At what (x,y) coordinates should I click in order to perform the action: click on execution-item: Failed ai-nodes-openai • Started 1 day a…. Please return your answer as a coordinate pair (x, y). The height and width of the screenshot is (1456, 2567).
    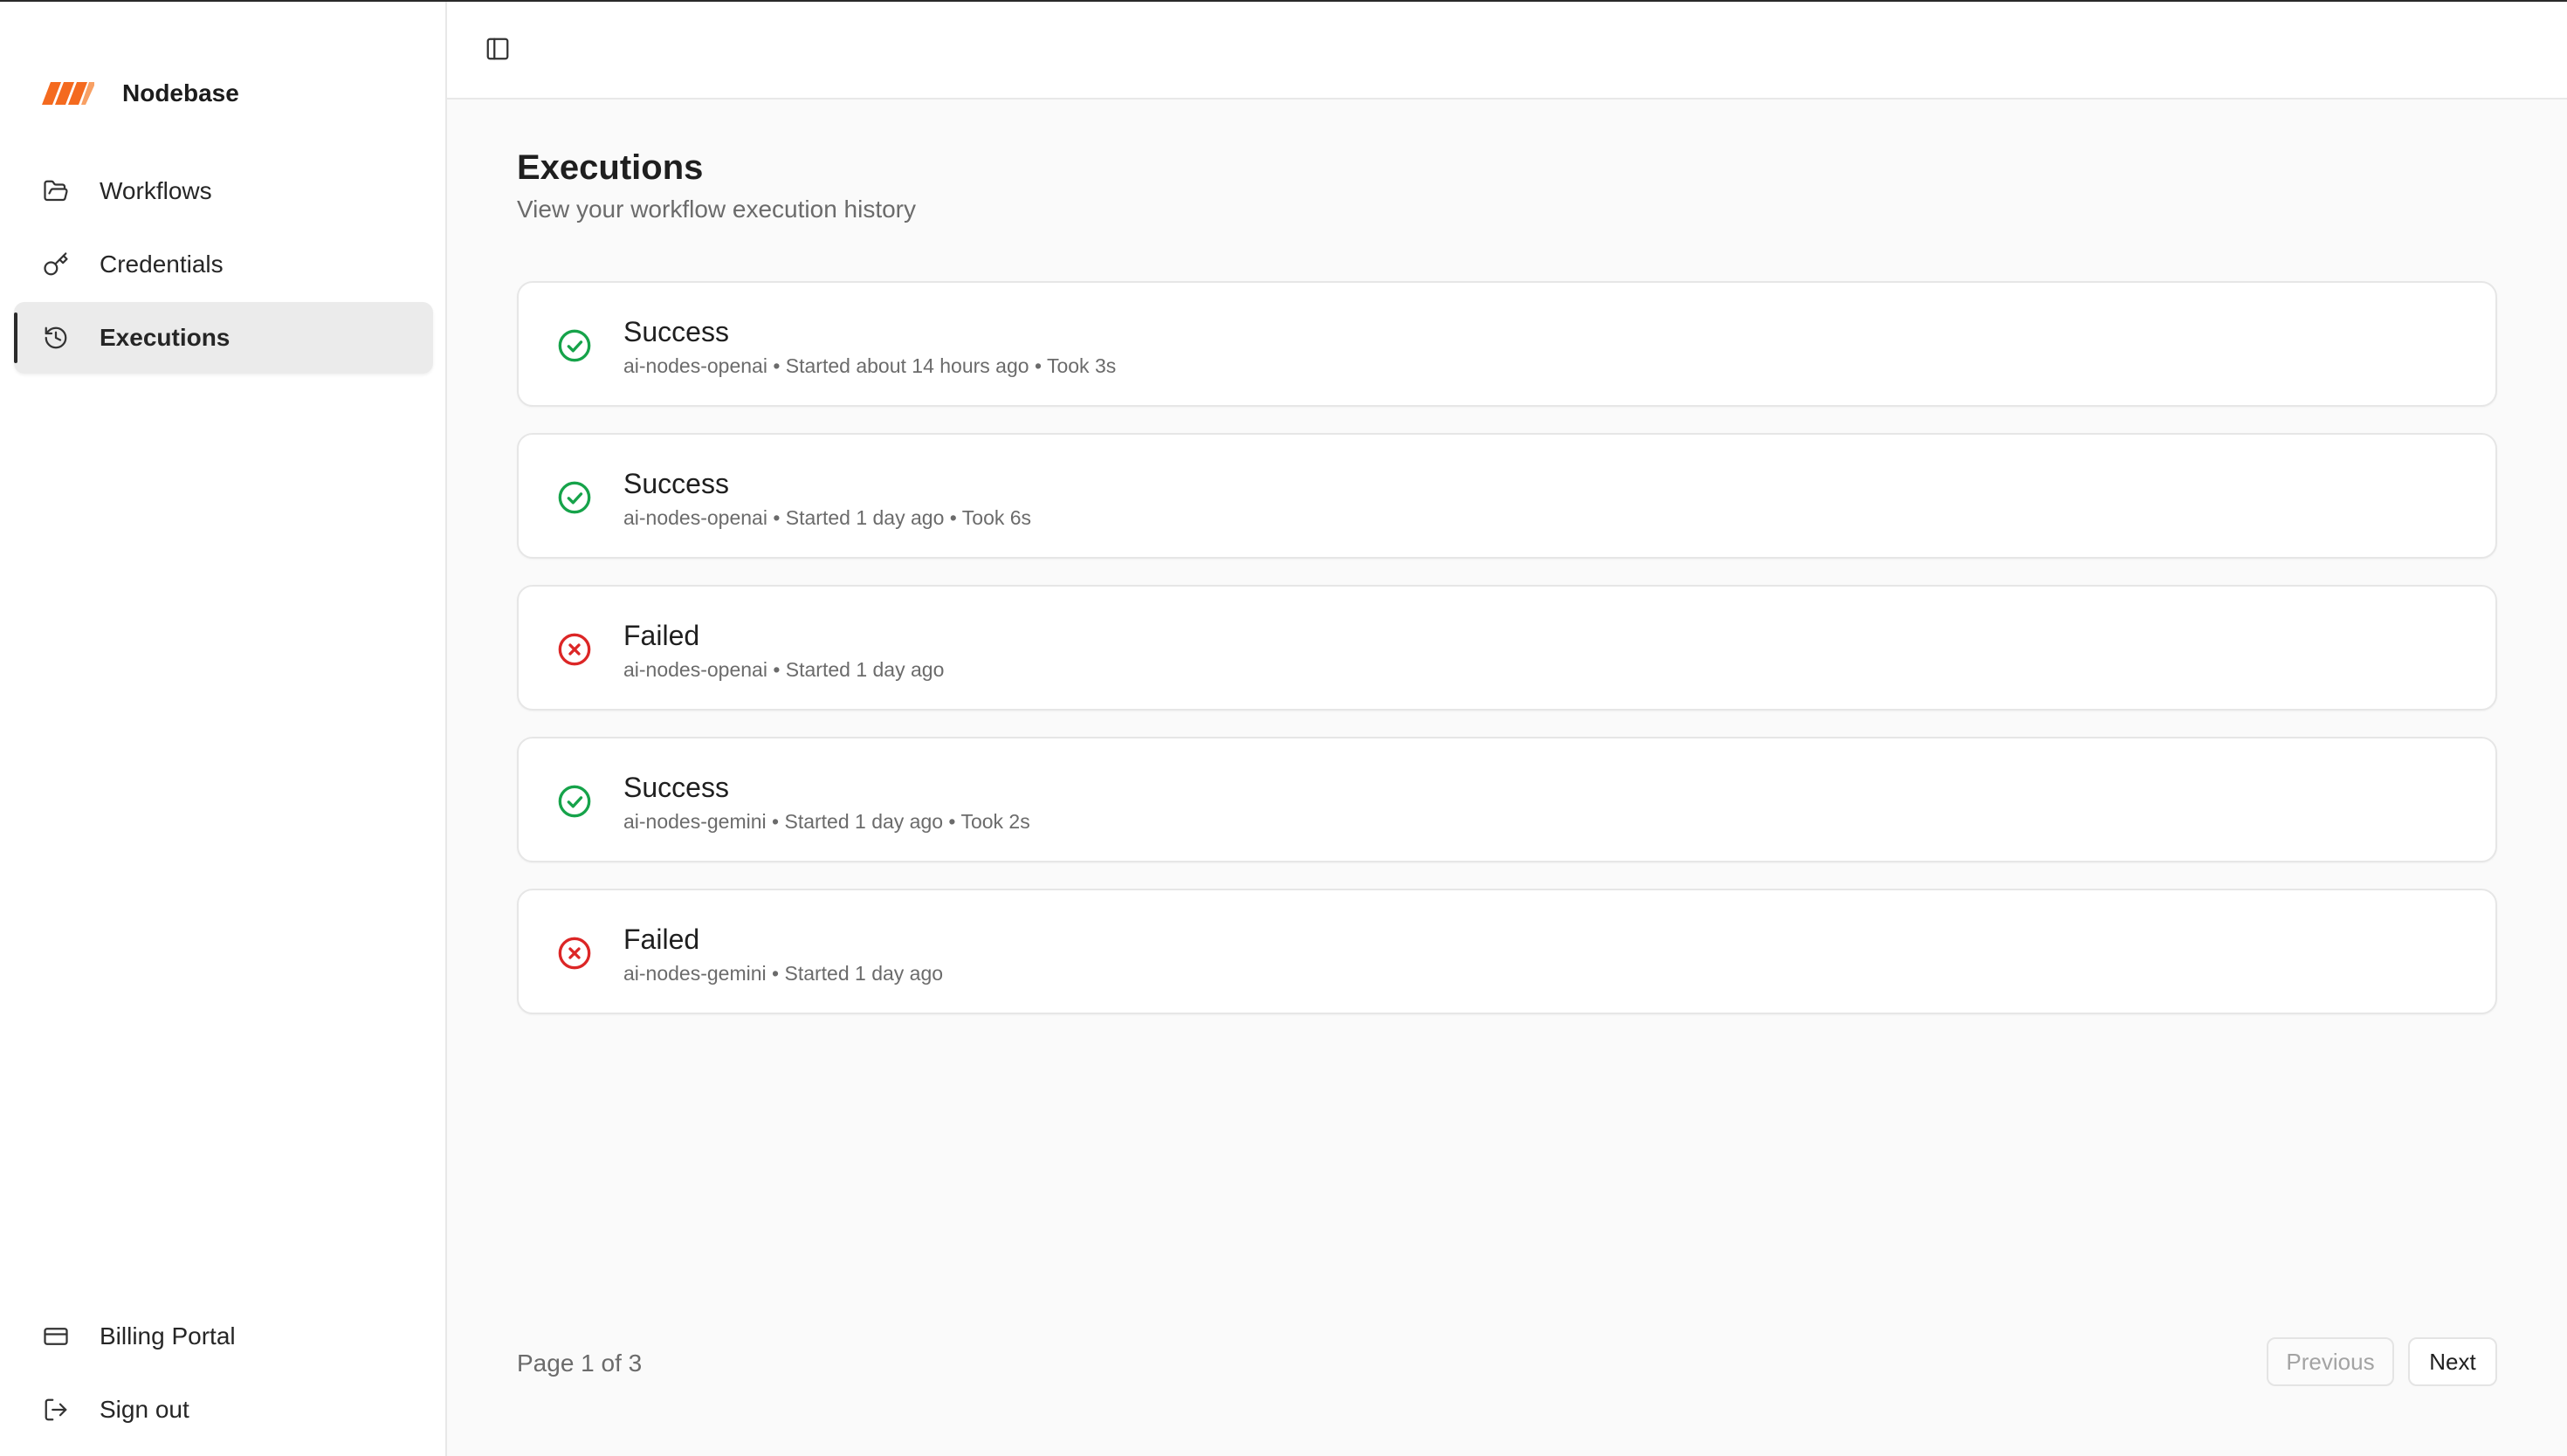
    Looking at the image, I should click on (1507, 648).